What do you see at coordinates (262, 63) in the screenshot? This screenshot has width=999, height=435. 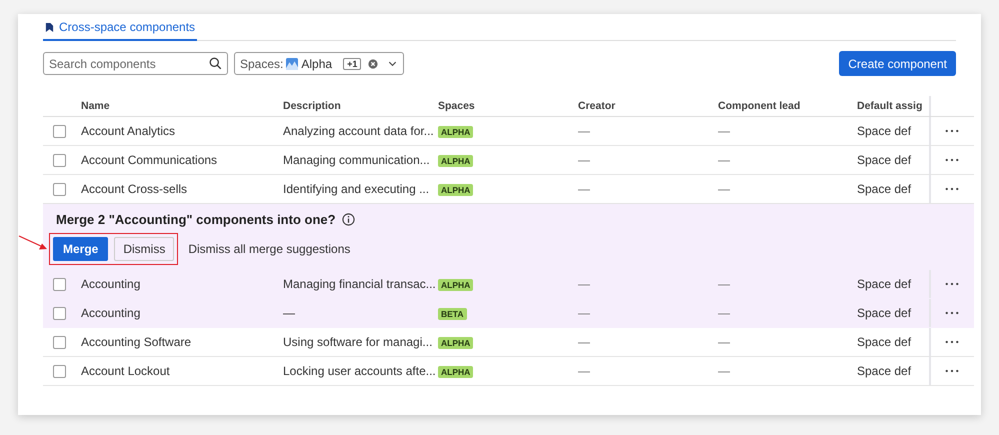 I see `filter-label: Spaces:` at bounding box center [262, 63].